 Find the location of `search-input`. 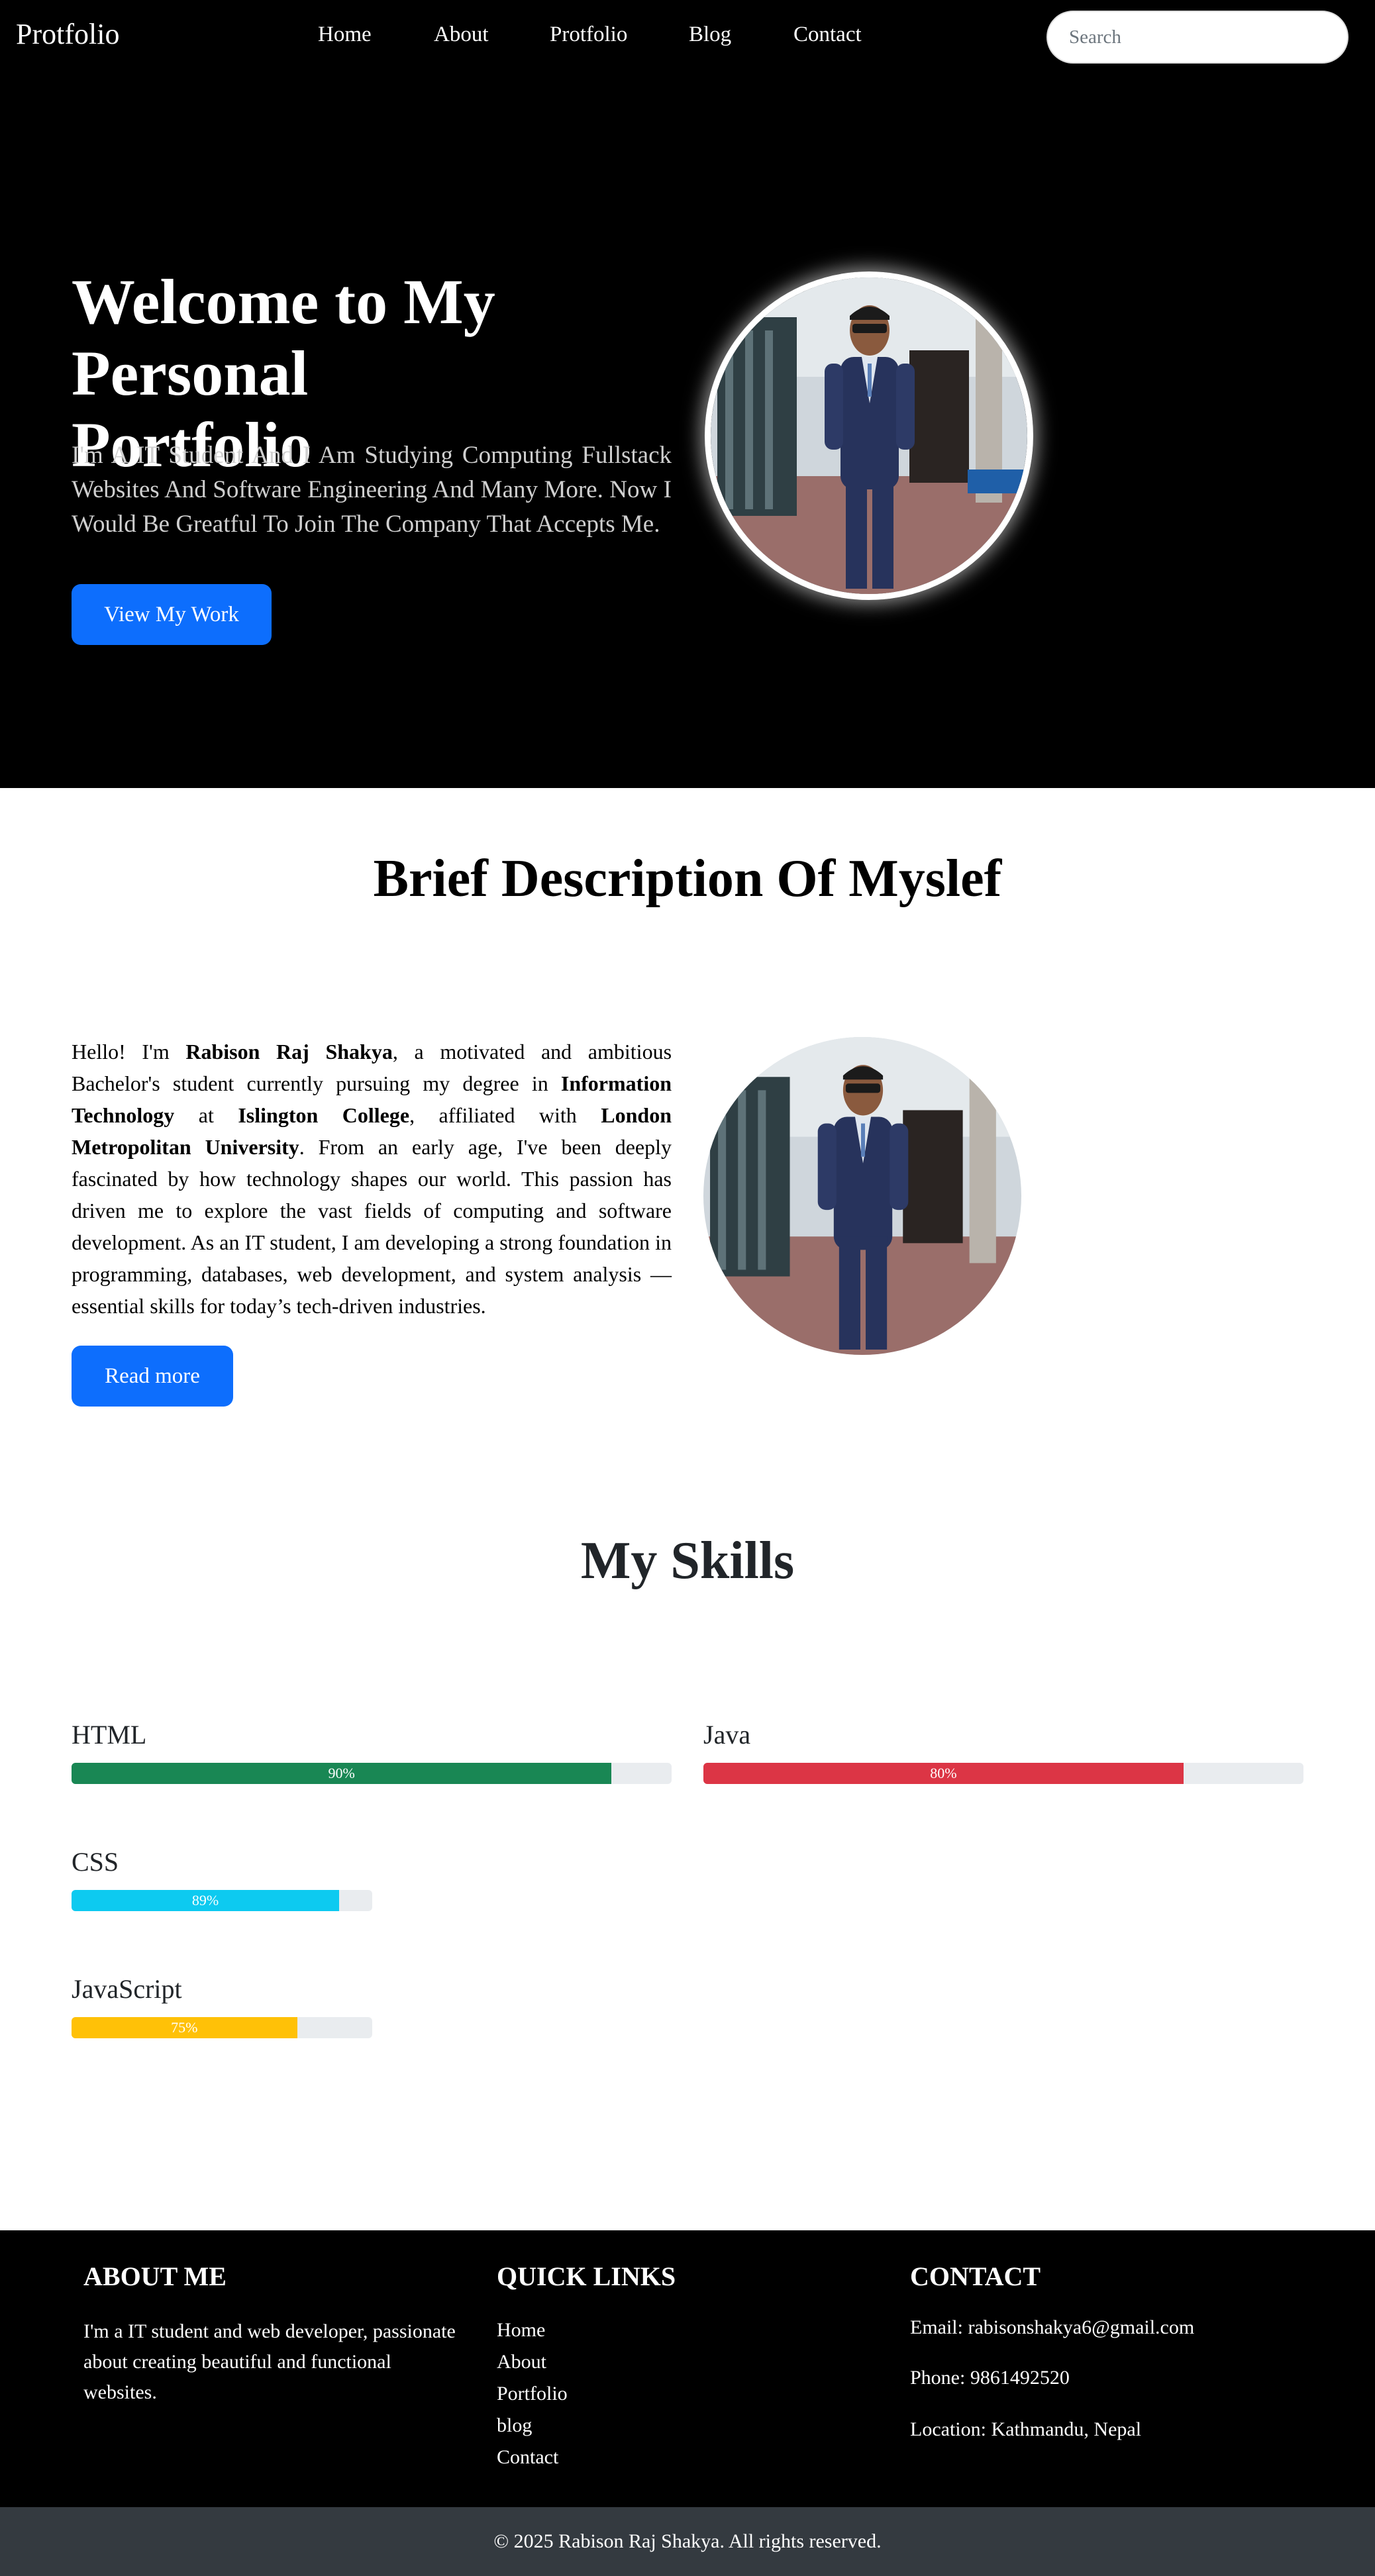

search-input is located at coordinates (1197, 37).